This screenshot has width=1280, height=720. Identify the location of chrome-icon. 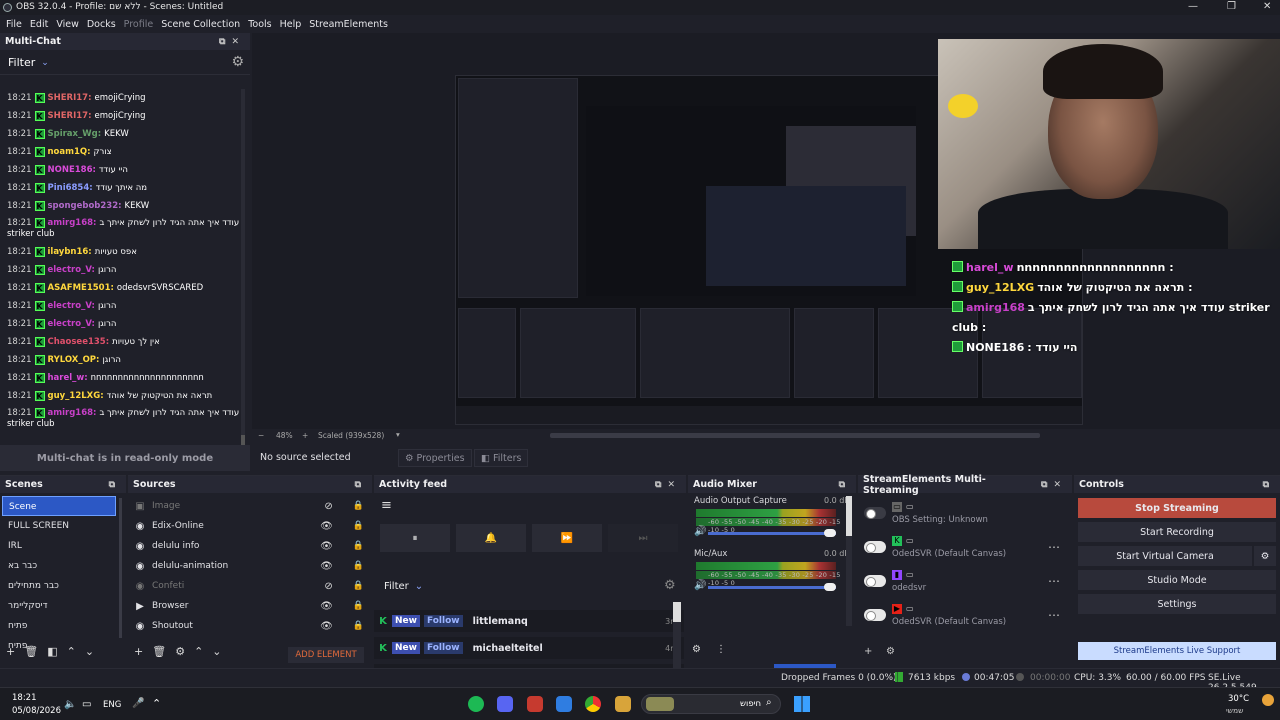
(593, 704).